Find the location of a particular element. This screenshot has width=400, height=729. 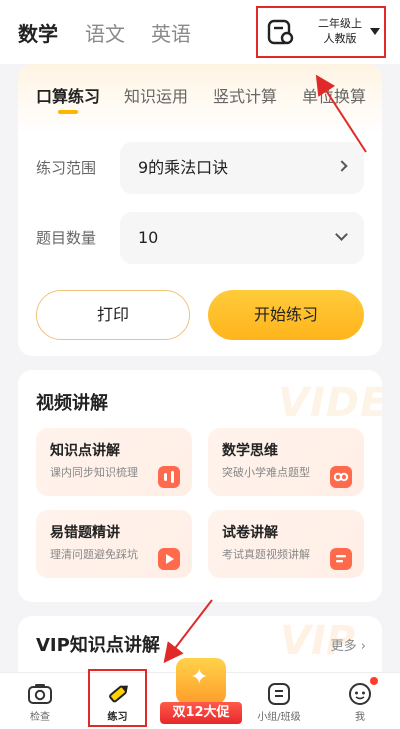

video-tile-title: 知识点讲解 is located at coordinates (85, 451).